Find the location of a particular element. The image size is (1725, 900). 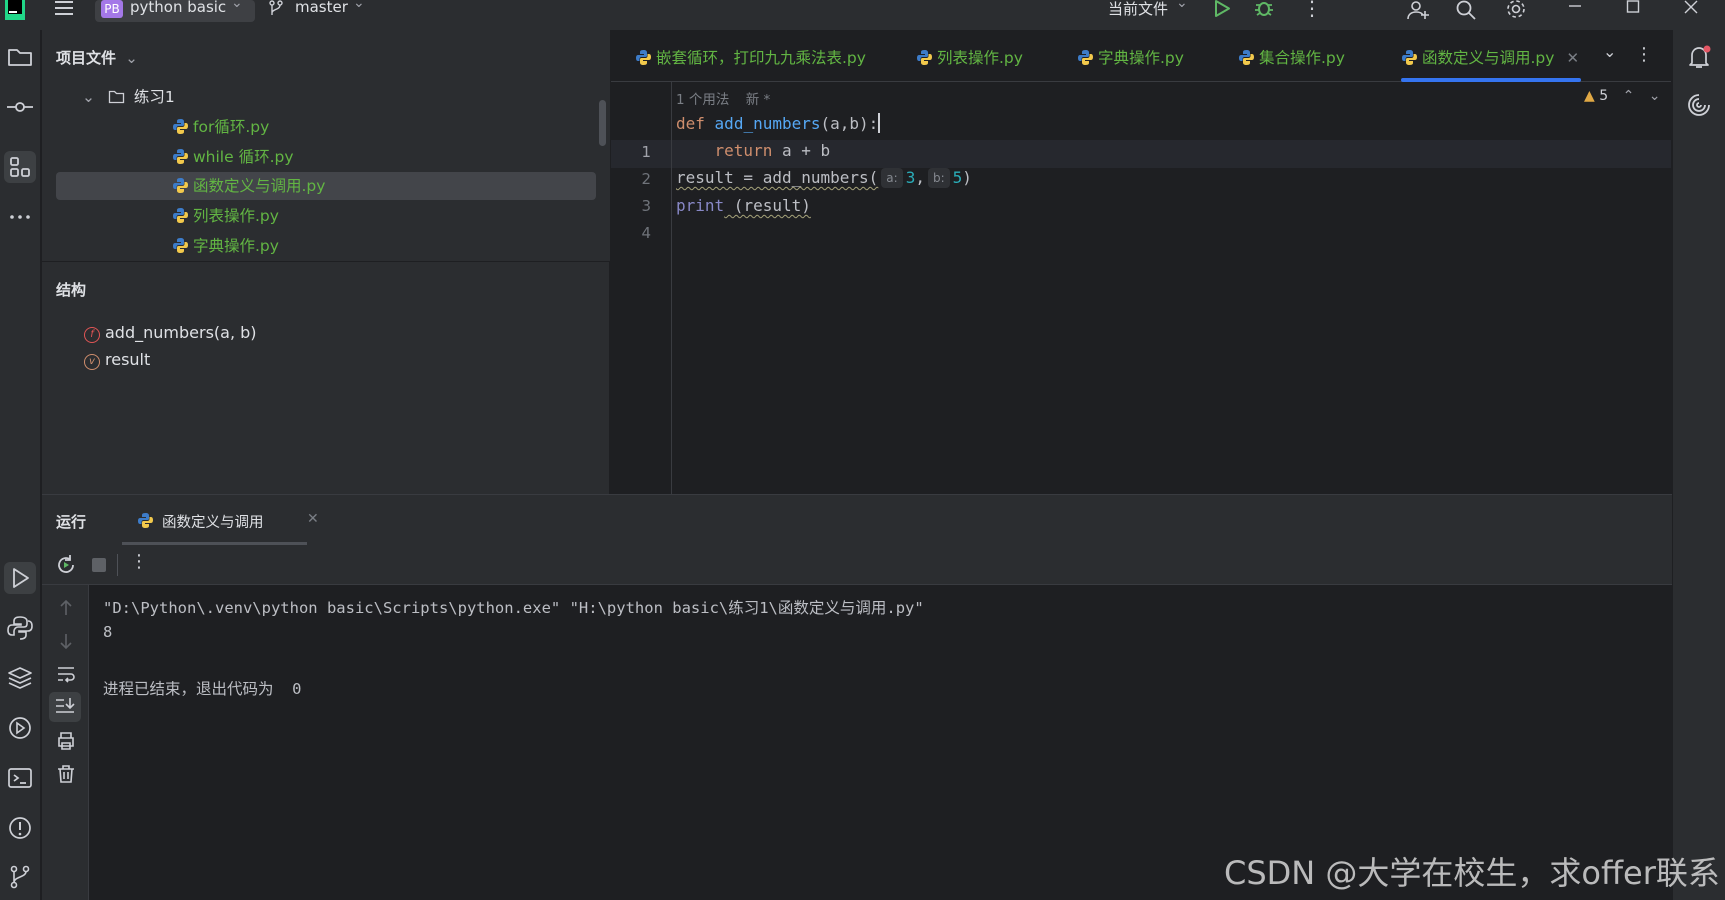

tab-label: 列表操作.py is located at coordinates (980, 58).